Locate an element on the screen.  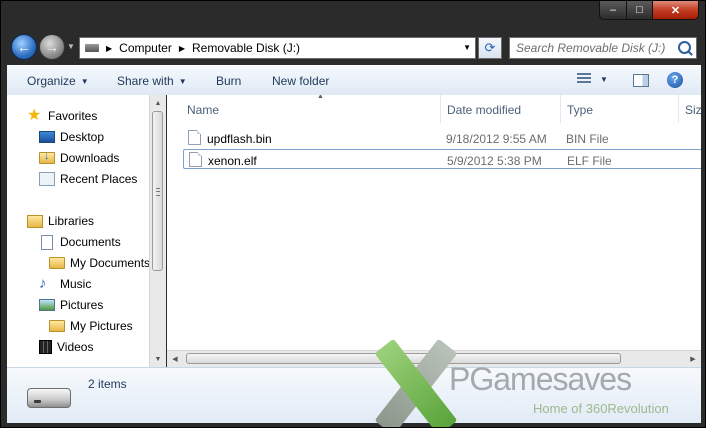
libraries-icon is located at coordinates (35, 221).